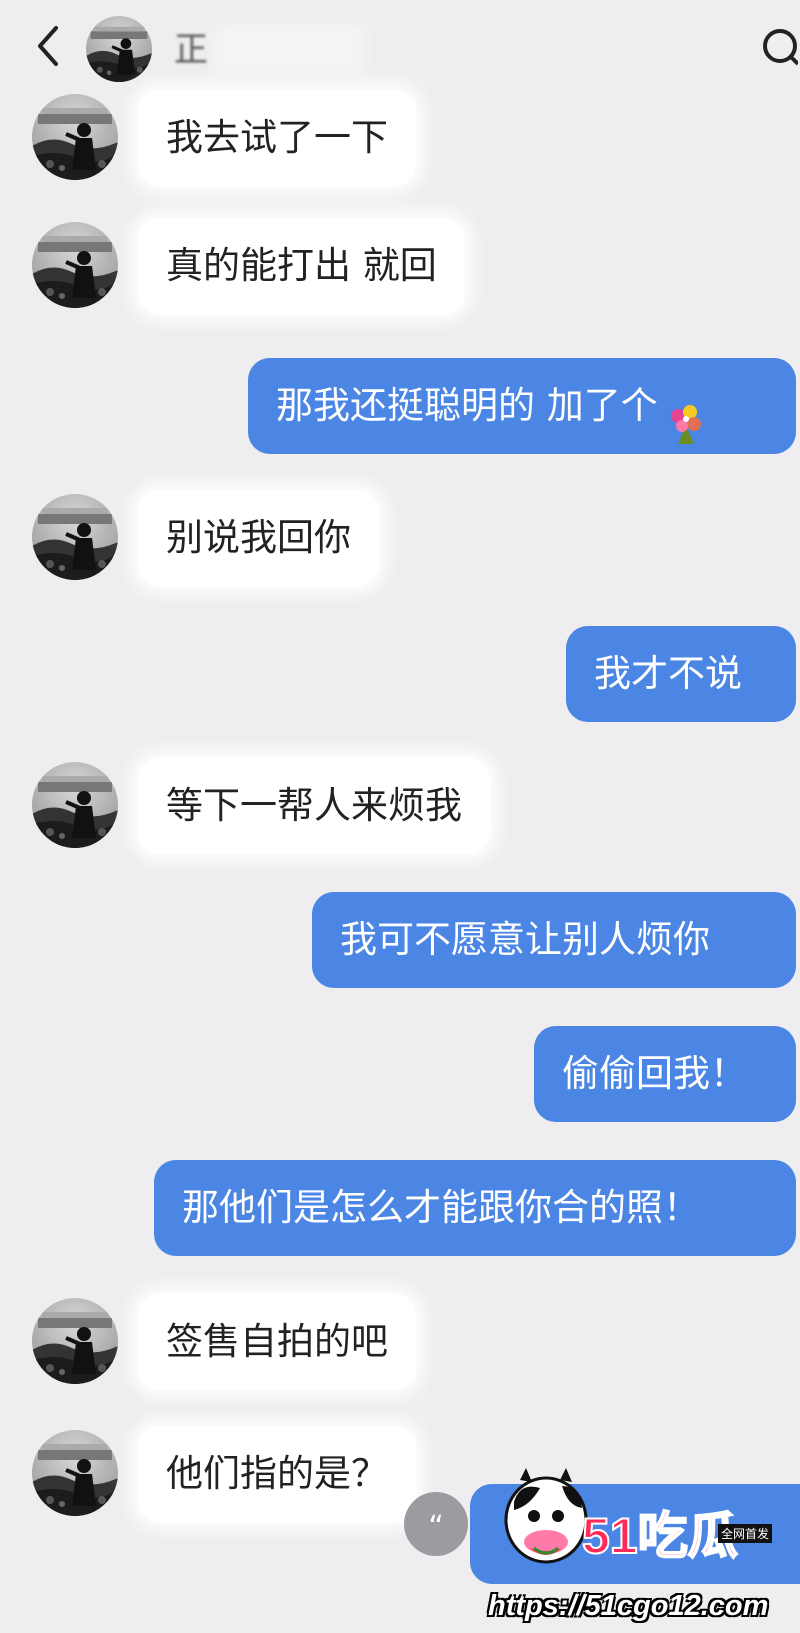  I want to click on search-button, so click(779, 46).